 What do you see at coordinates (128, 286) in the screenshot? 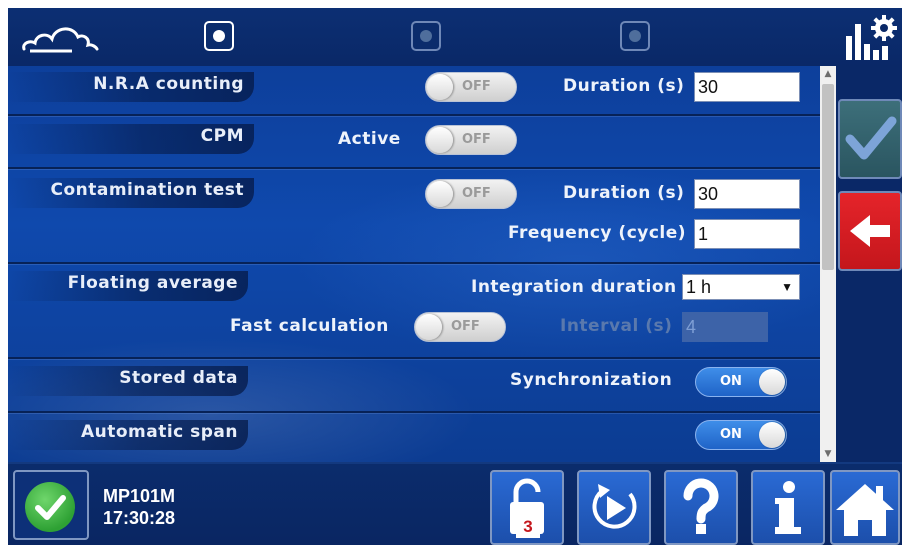
I see `floating-average-tag: Floating average` at bounding box center [128, 286].